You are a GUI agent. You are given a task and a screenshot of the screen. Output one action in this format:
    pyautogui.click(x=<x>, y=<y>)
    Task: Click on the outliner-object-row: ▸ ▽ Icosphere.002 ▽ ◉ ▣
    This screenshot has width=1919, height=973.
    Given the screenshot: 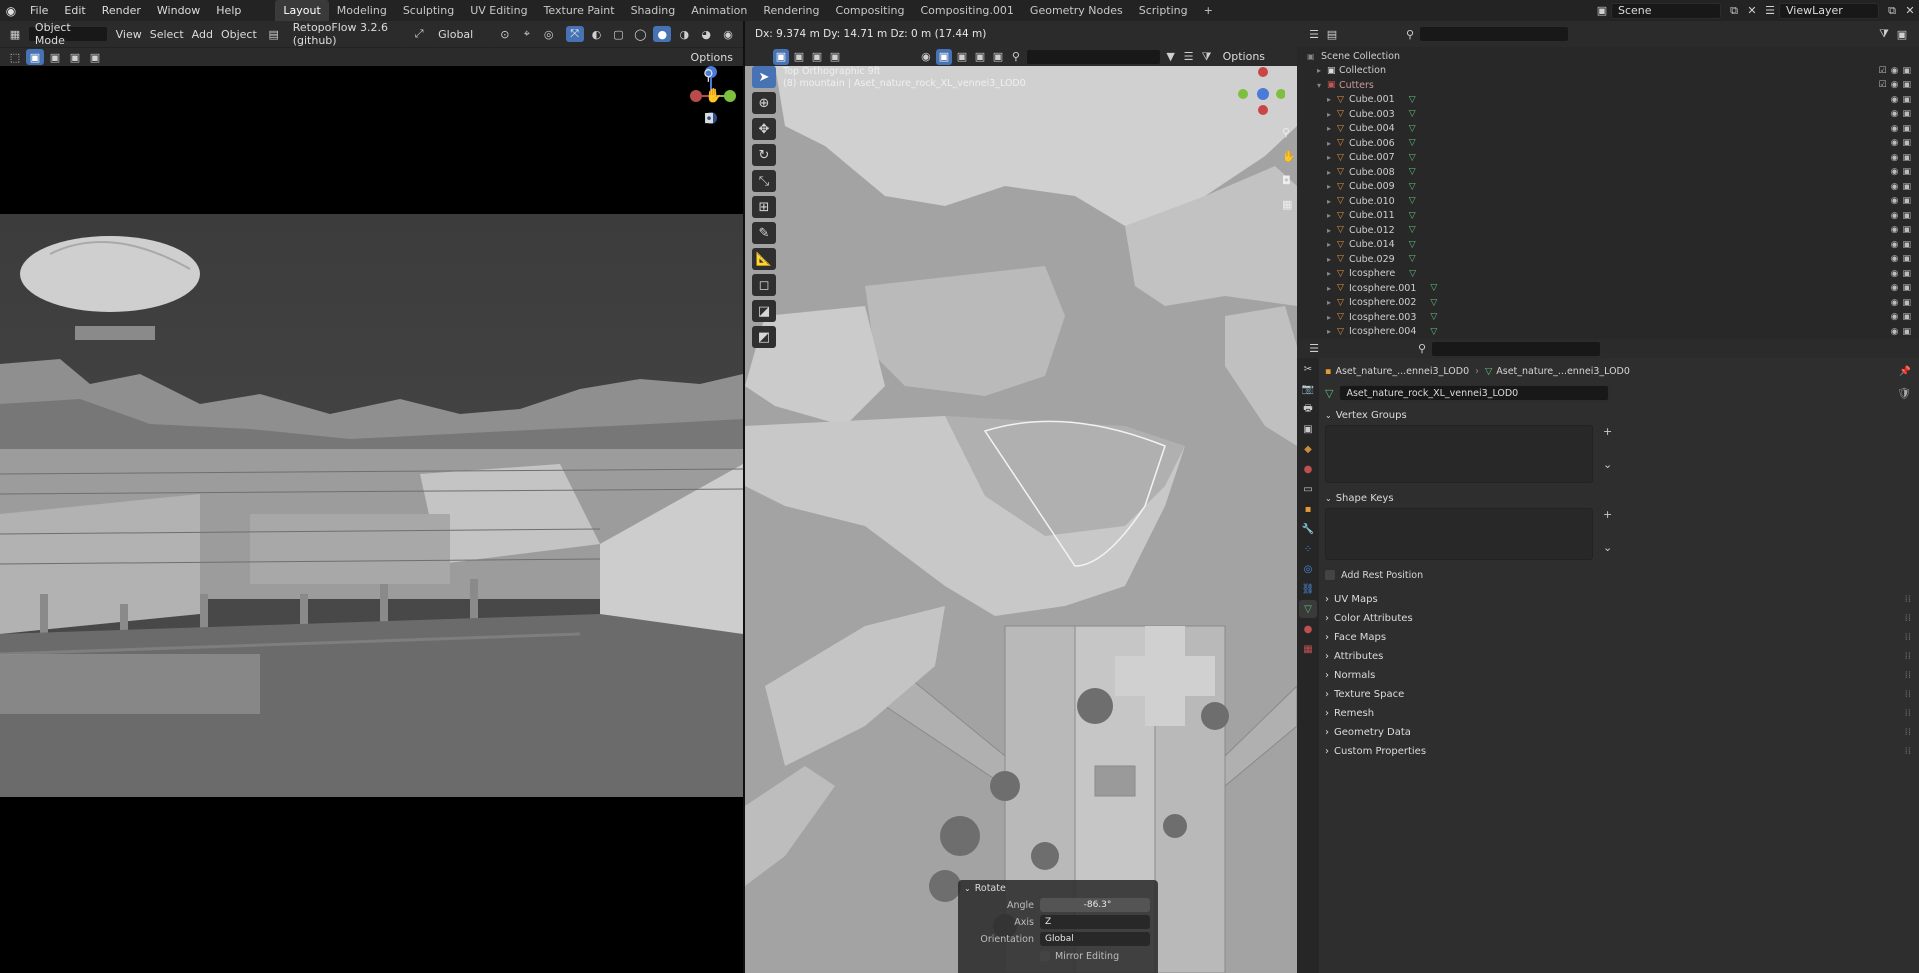 What is the action you would take?
    pyautogui.click(x=1608, y=303)
    